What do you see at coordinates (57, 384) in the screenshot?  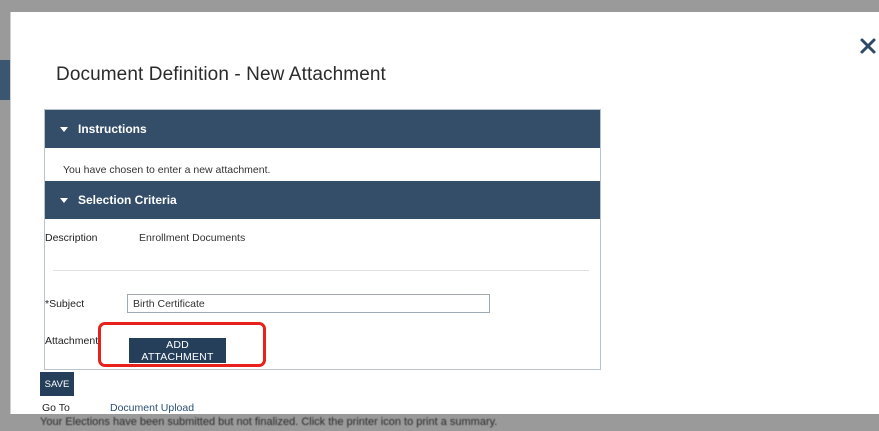 I see `save-button: SAVE` at bounding box center [57, 384].